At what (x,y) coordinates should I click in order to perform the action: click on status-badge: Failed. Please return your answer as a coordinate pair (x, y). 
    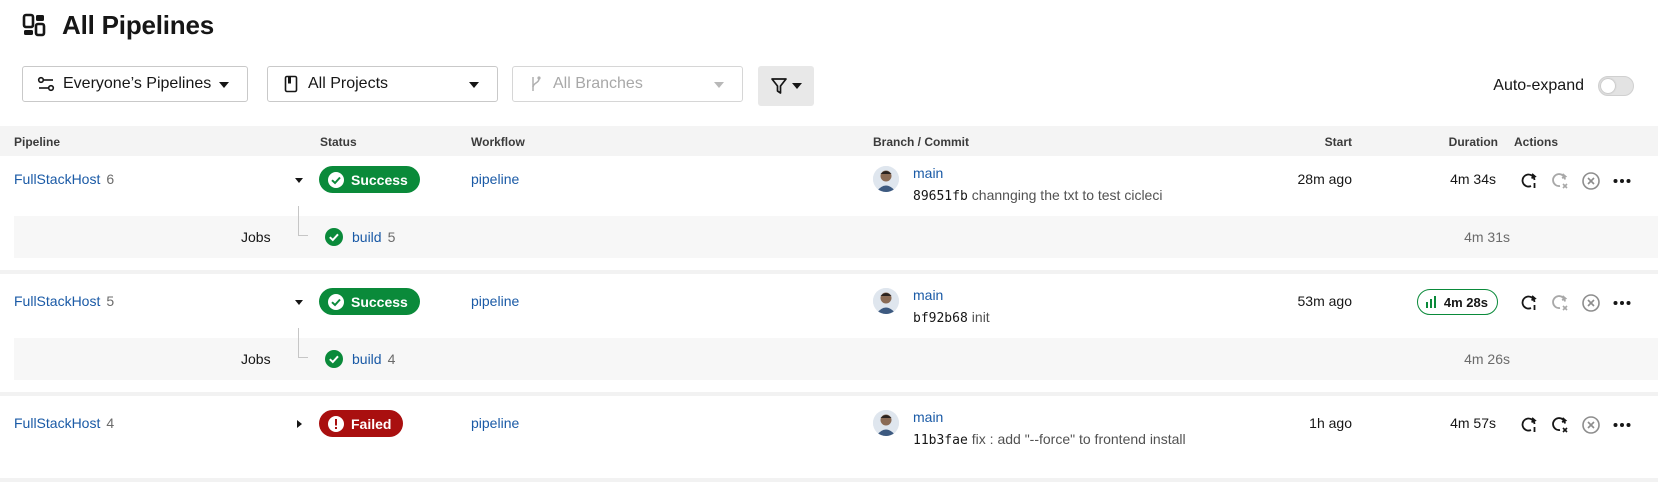
    Looking at the image, I should click on (361, 423).